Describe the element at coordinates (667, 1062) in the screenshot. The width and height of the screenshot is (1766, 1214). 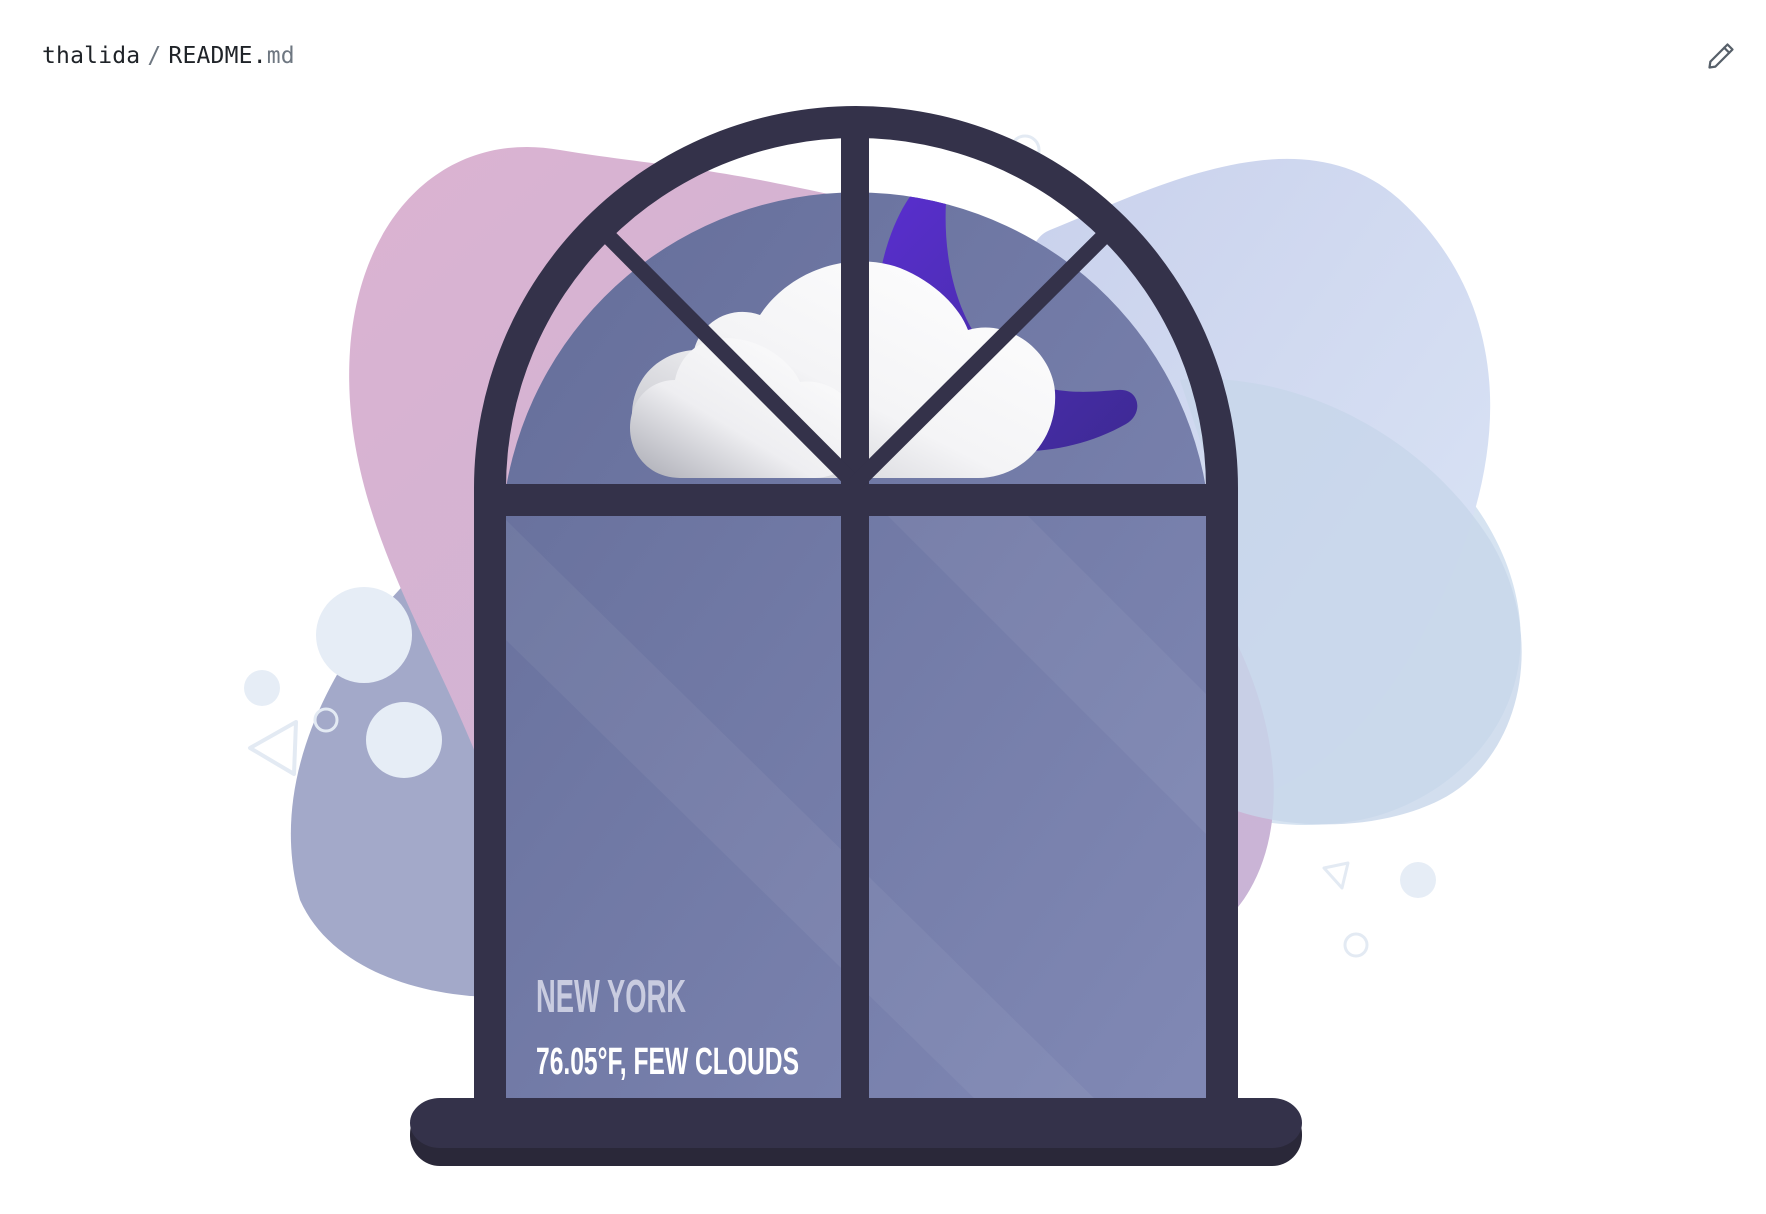
I see `weather-conditions: 76.05°F, FEW CLOUDS` at that location.